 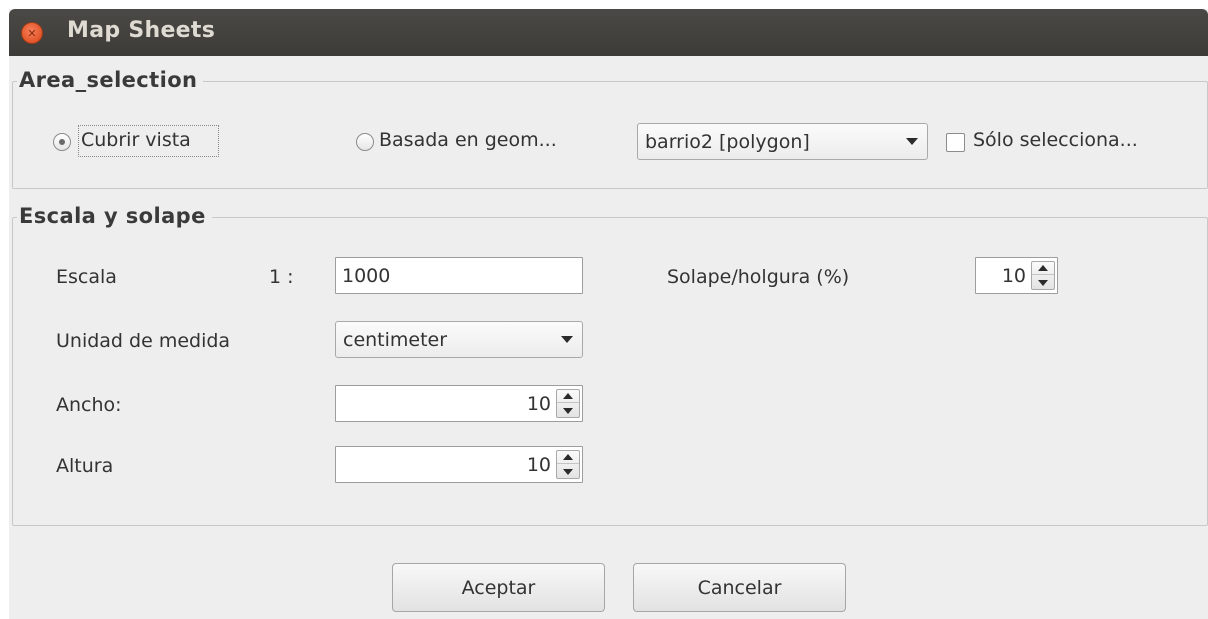 I want to click on scale-label: Escala, so click(x=86, y=277).